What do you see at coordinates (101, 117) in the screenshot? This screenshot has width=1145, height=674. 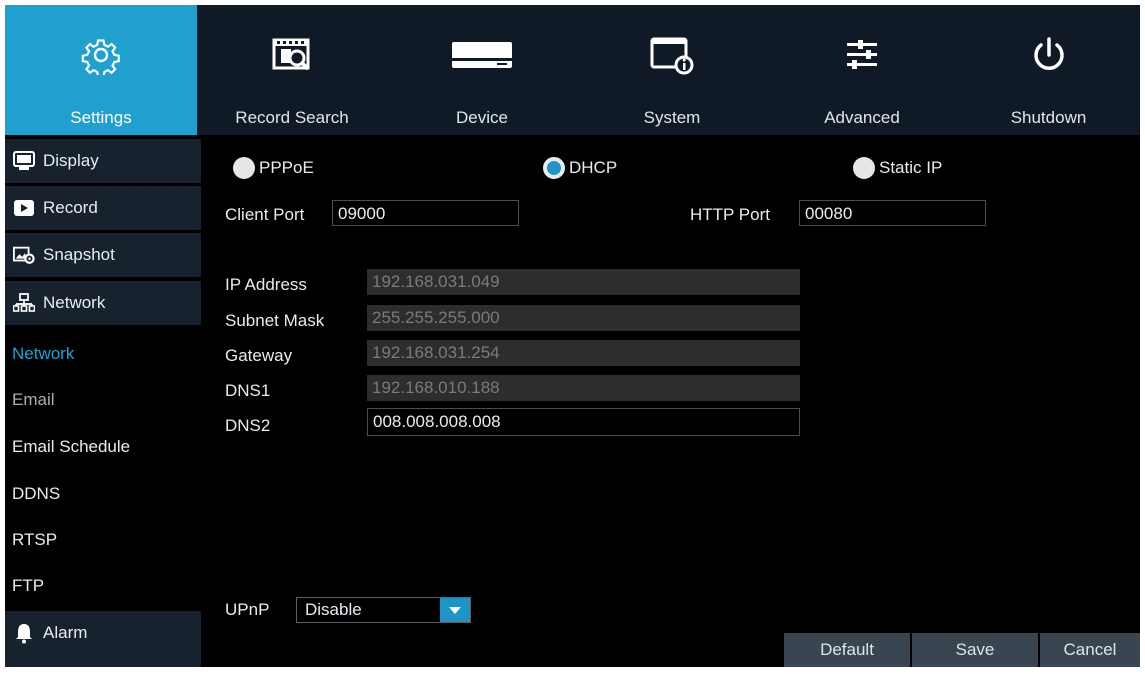 I see `tab-label: Settings` at bounding box center [101, 117].